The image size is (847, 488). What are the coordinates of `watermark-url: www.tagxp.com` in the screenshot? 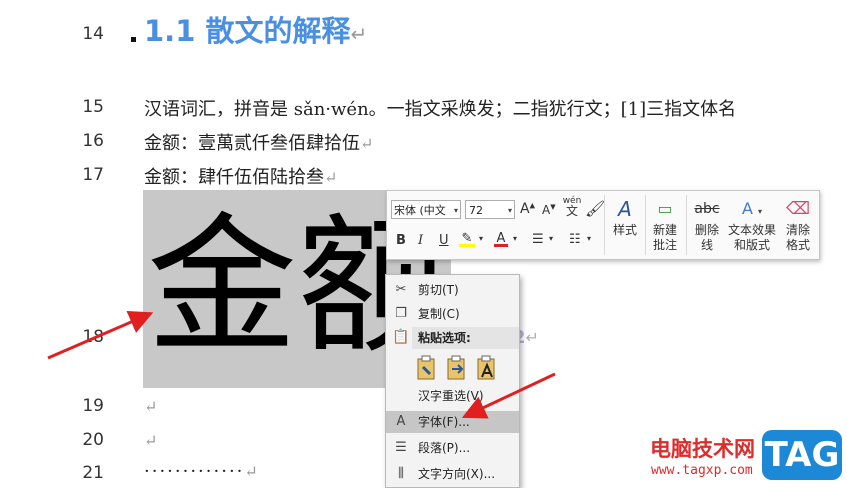 It's located at (702, 470).